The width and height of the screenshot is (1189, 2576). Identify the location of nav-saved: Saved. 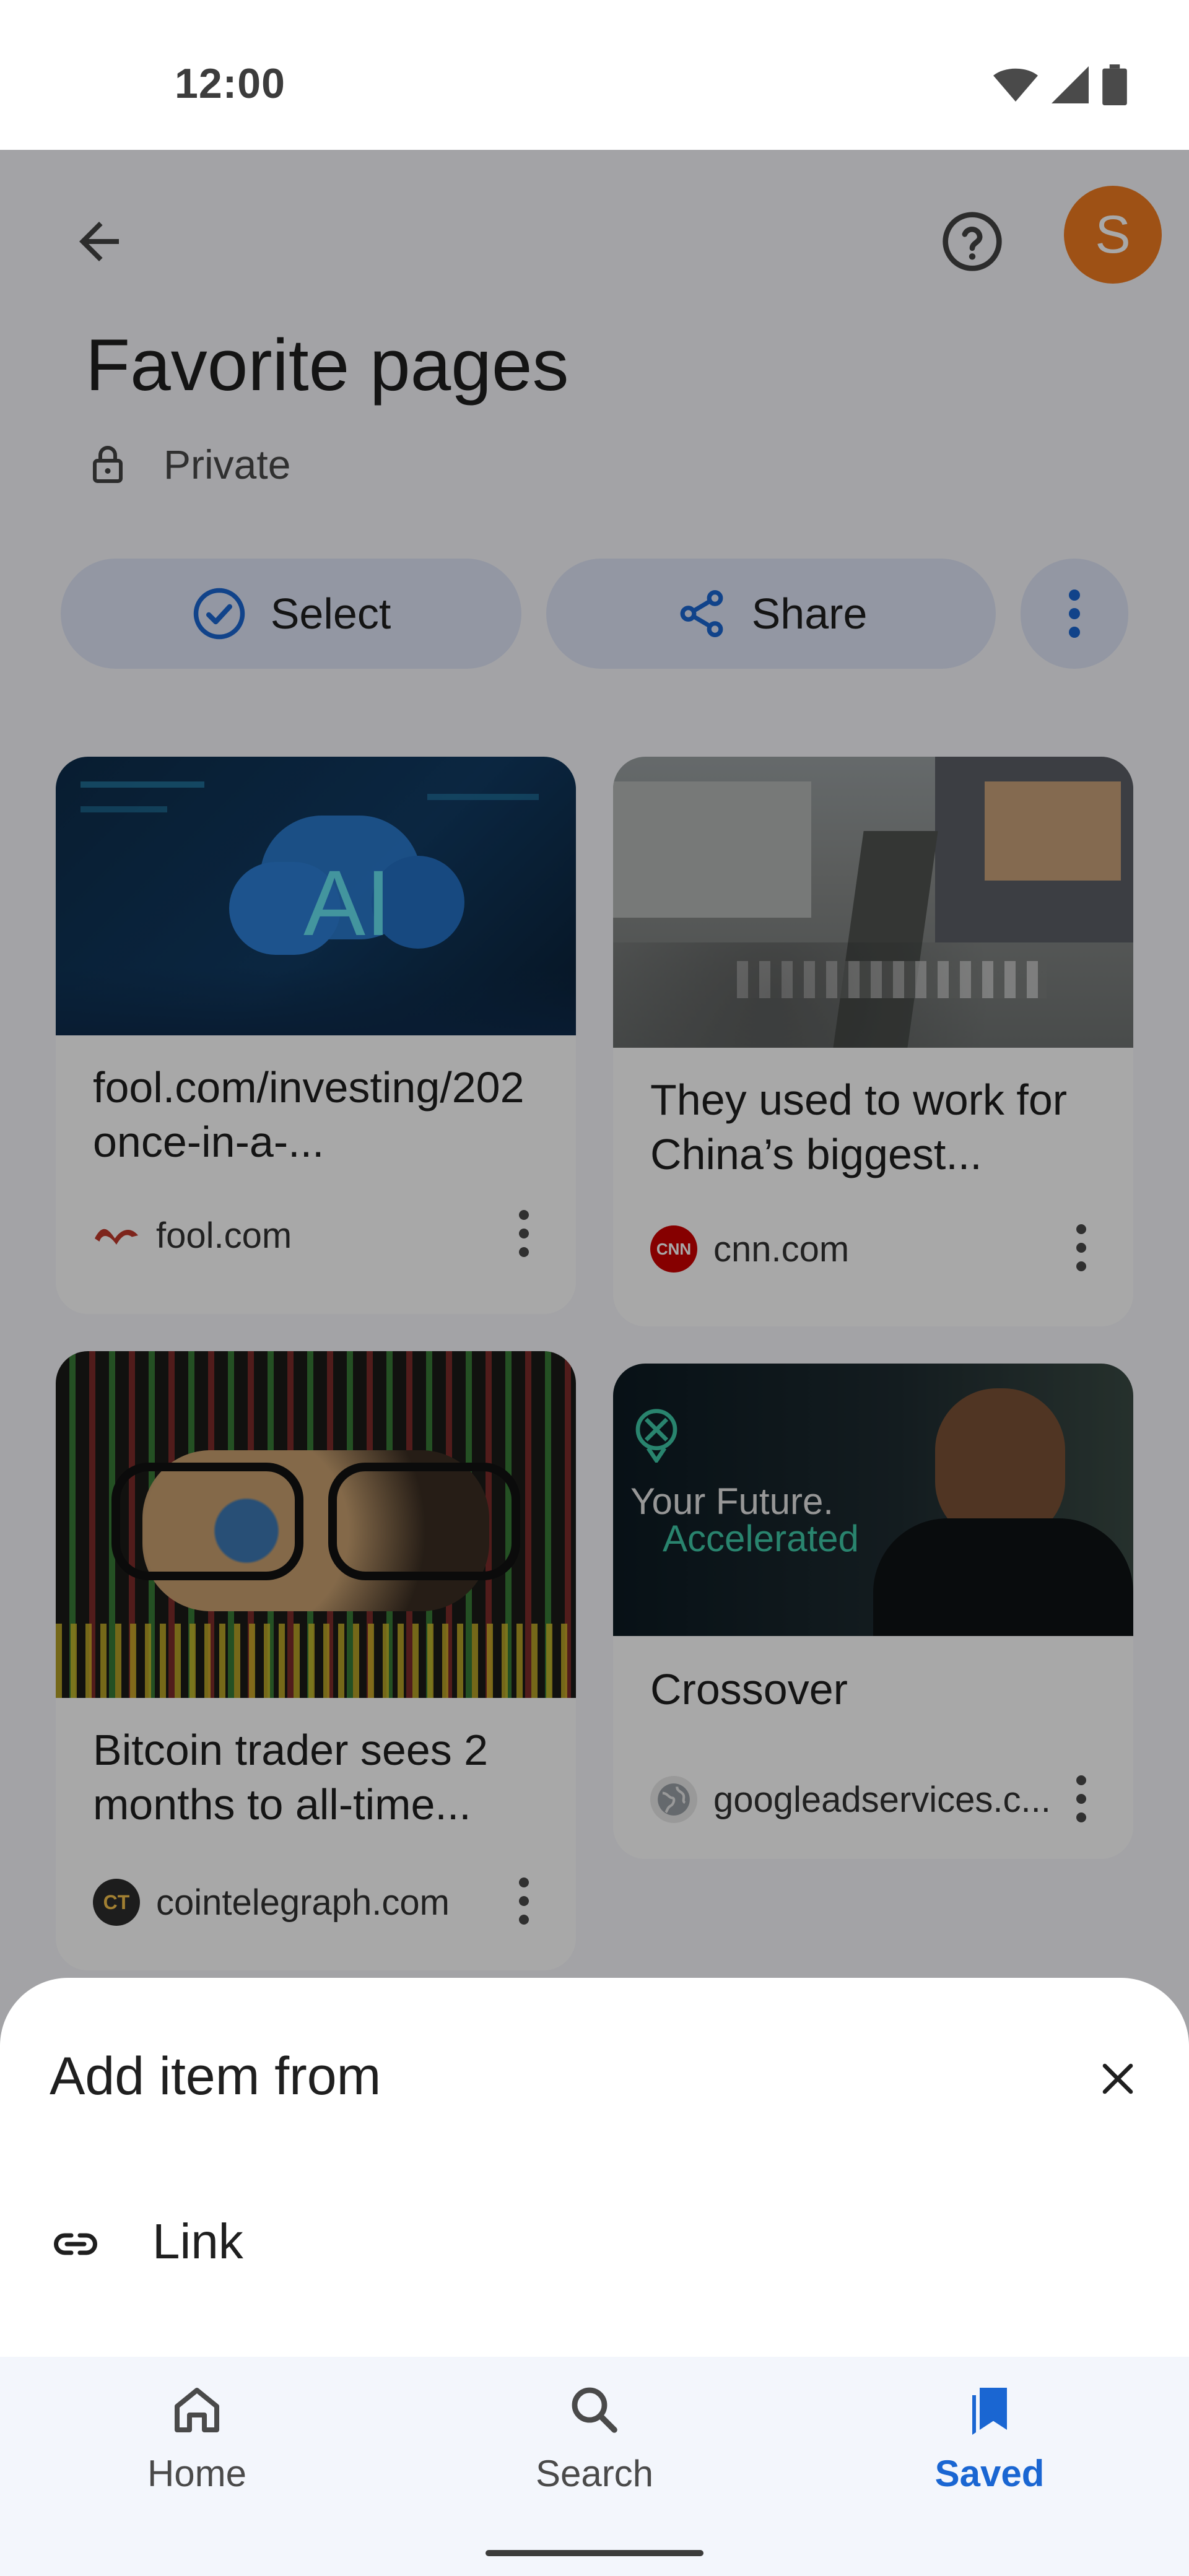
(989, 2448).